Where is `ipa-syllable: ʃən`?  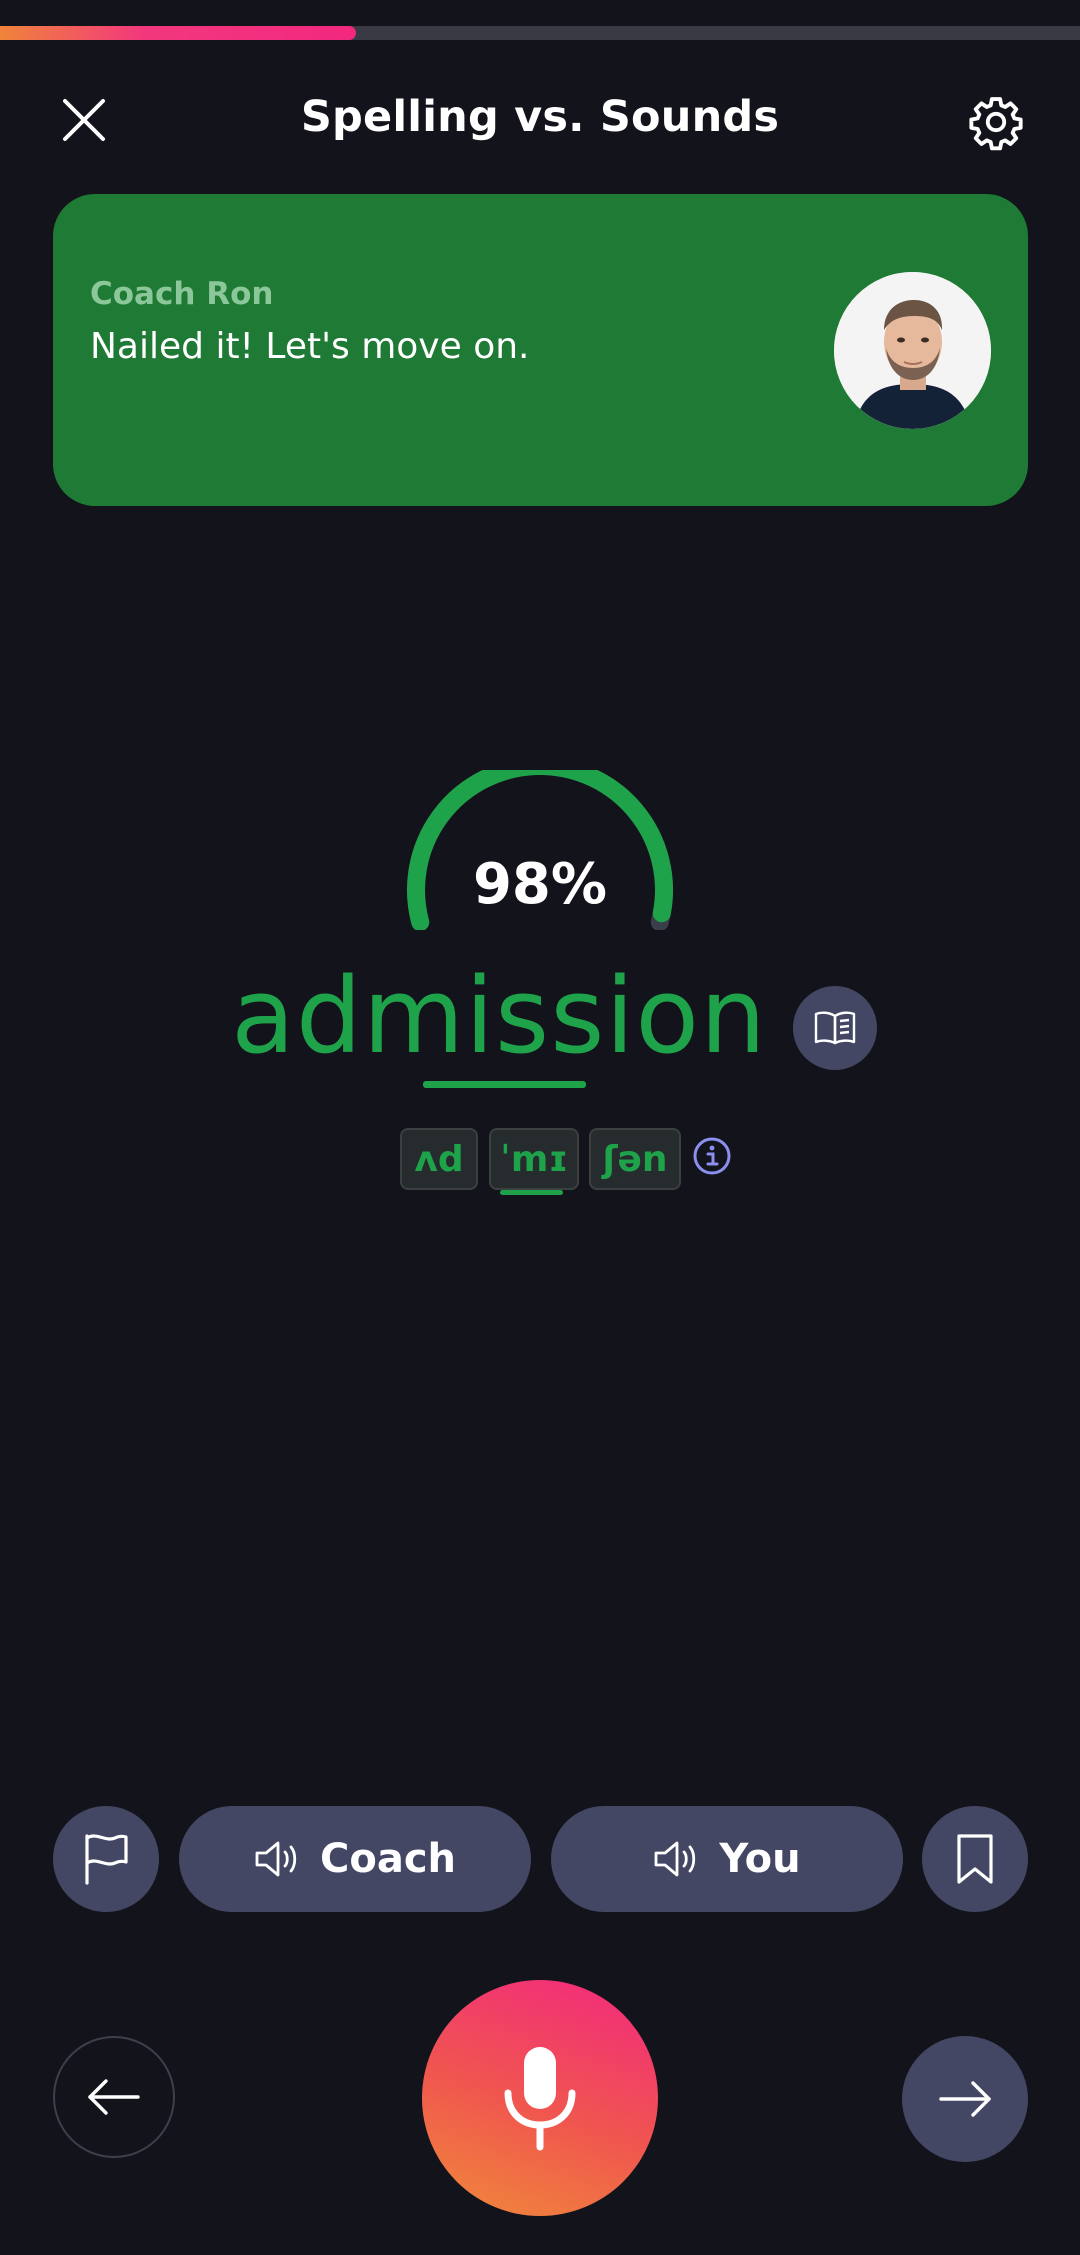
ipa-syllable: ʃən is located at coordinates (635, 1159).